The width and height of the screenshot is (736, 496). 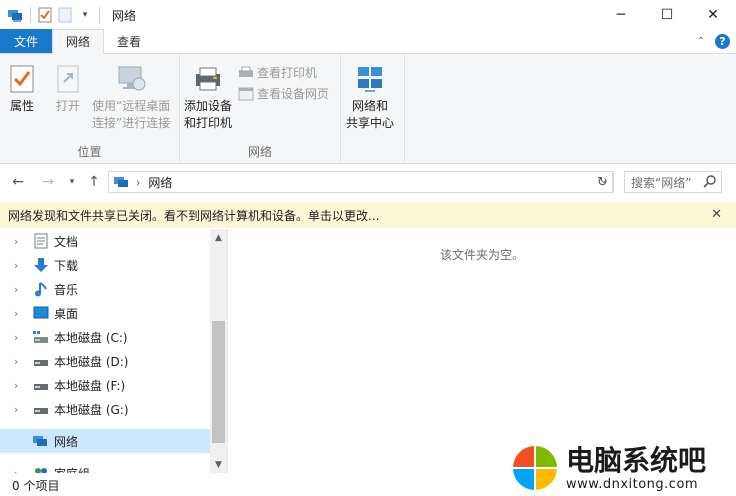 I want to click on address-bar-row: ← → ▾ ↑ › 网络 ⌄ ↻ 搜索“网络”, so click(x=368, y=182).